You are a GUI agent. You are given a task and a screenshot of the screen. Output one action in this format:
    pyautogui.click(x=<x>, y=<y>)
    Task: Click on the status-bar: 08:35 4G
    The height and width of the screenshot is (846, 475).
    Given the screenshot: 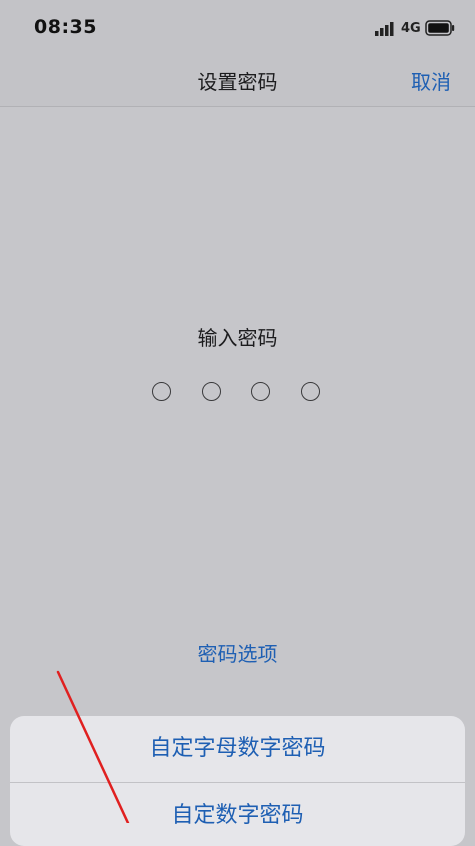 What is the action you would take?
    pyautogui.click(x=237, y=28)
    